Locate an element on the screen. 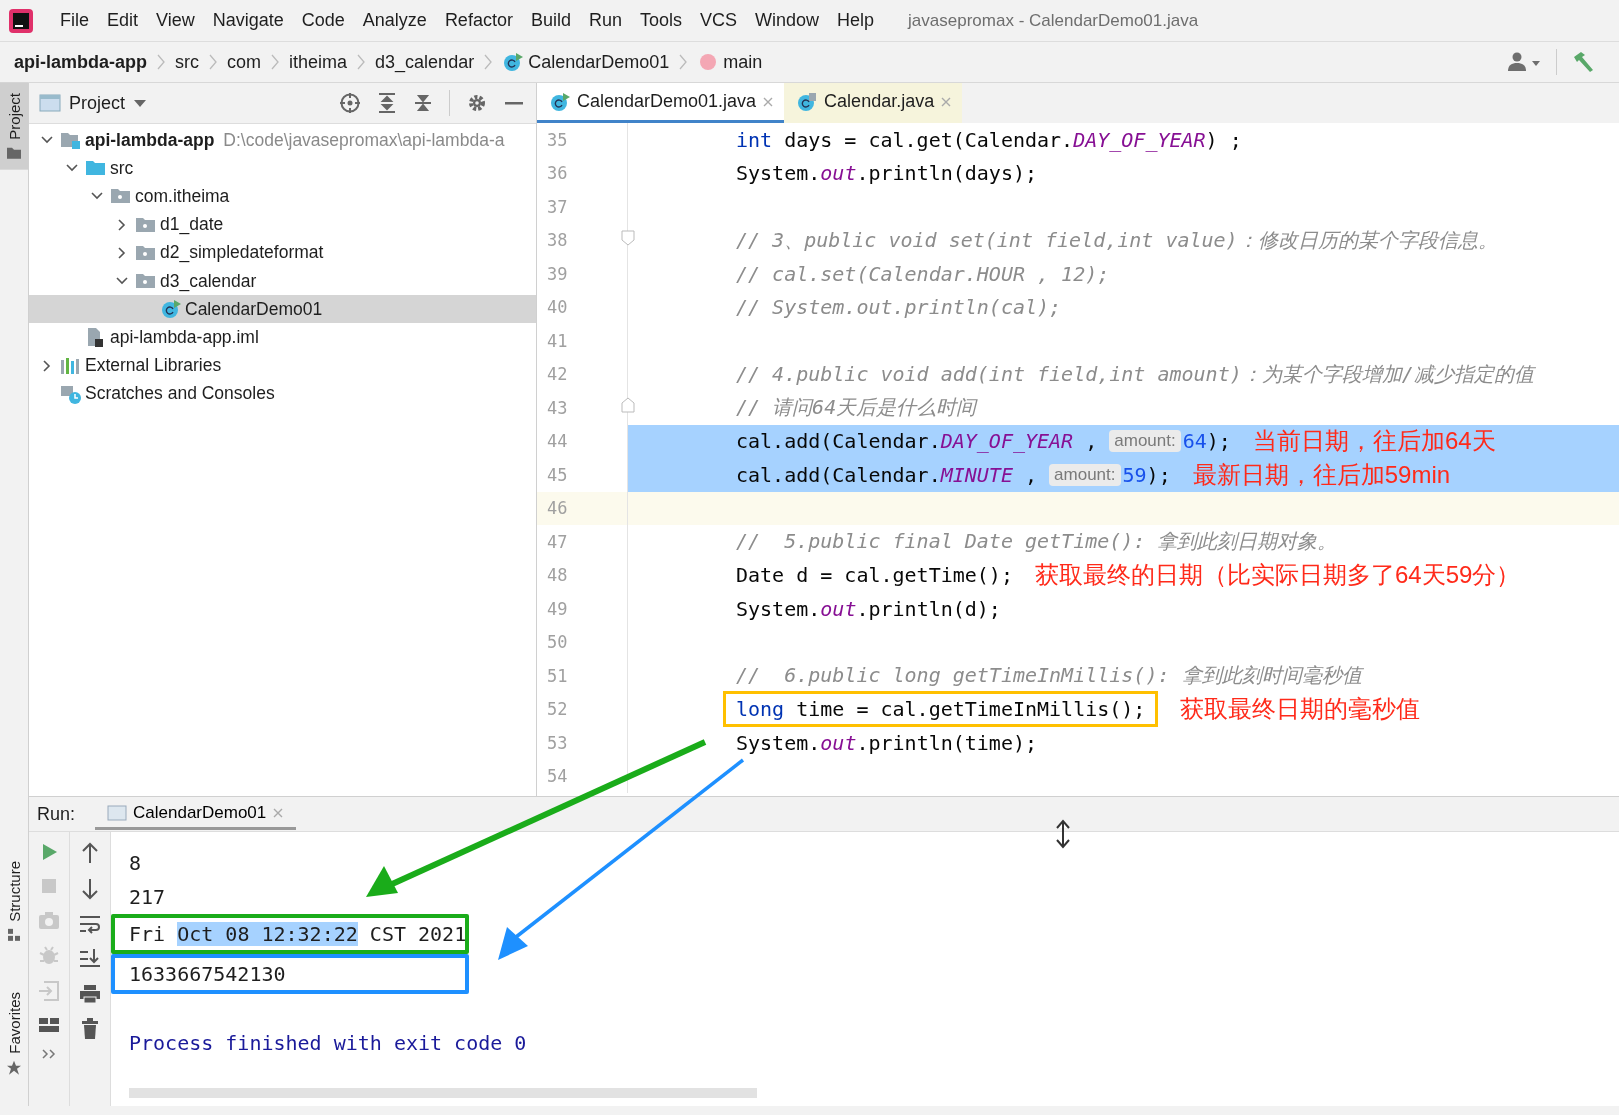  breadcrumb: api-lambda-app is located at coordinates (80, 62).